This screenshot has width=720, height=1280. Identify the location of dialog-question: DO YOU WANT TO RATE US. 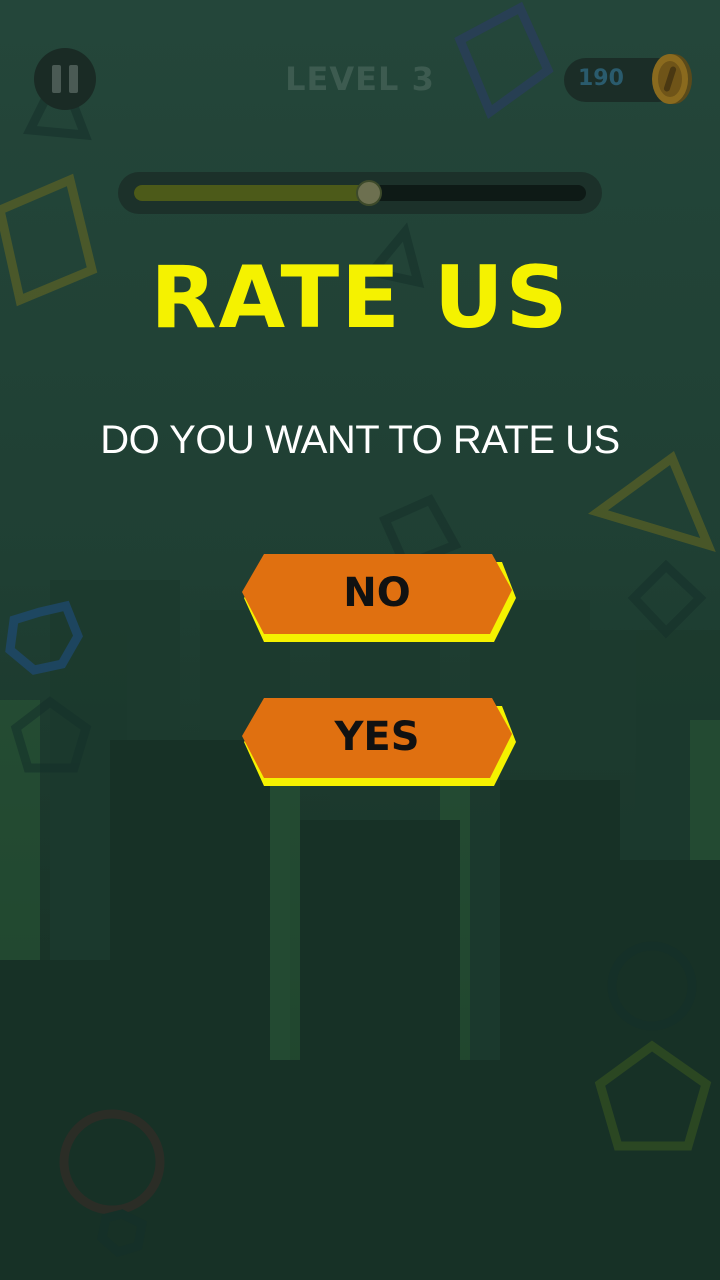
(360, 440).